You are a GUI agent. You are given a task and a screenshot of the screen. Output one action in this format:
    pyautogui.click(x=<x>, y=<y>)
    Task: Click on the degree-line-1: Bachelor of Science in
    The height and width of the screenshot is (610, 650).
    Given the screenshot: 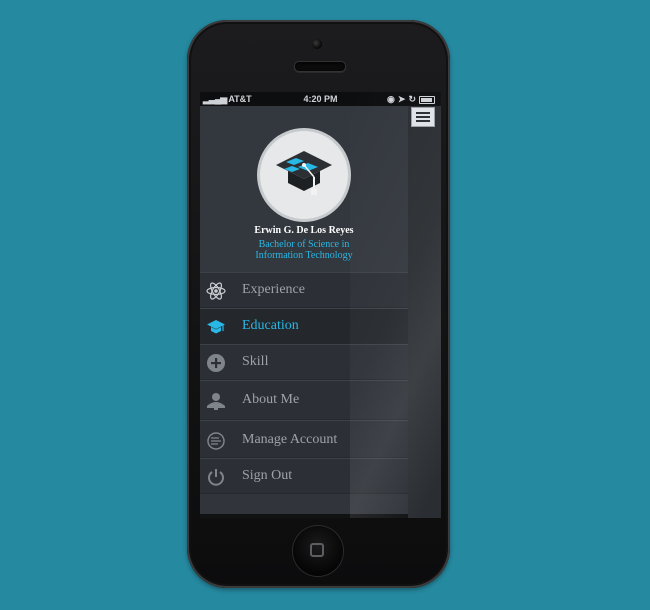 What is the action you would take?
    pyautogui.click(x=304, y=244)
    